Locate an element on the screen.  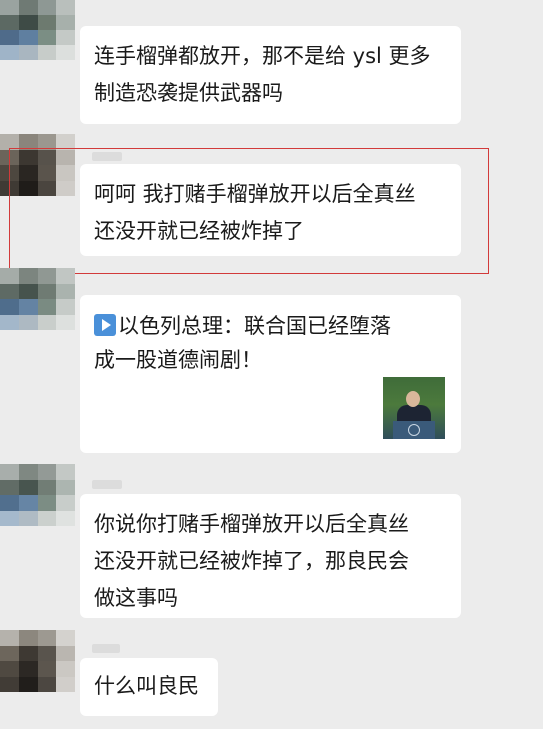
link-thumbnail is located at coordinates (414, 408).